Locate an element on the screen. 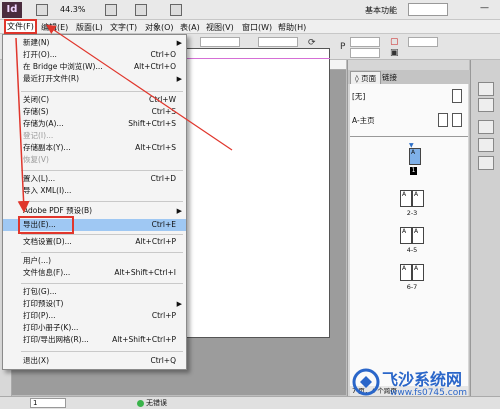  menu-help: 帮助(H) is located at coordinates (292, 27).